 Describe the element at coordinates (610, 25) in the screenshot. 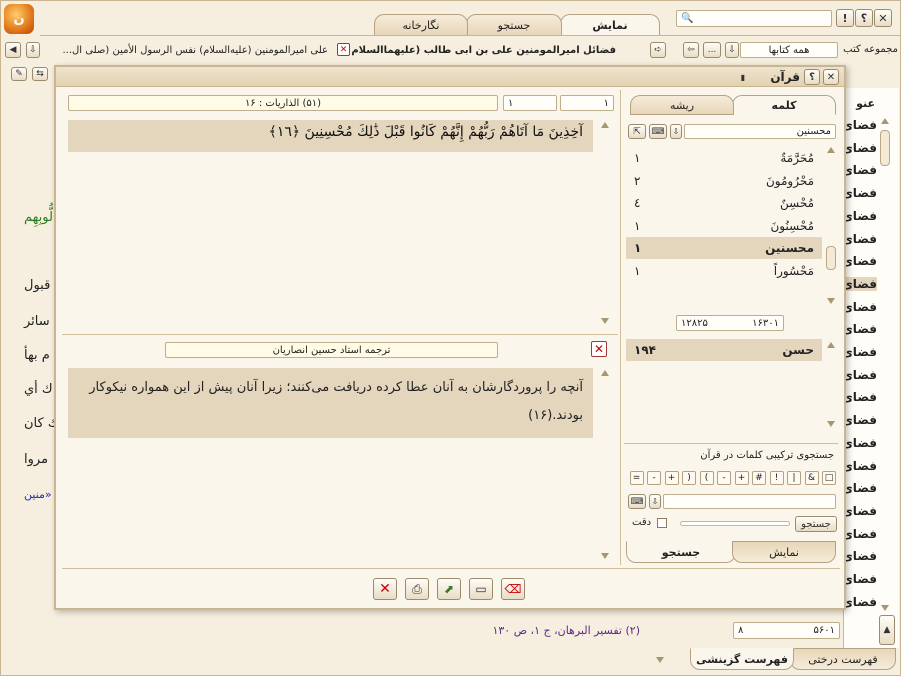

I see `tab-display: نمایش` at that location.